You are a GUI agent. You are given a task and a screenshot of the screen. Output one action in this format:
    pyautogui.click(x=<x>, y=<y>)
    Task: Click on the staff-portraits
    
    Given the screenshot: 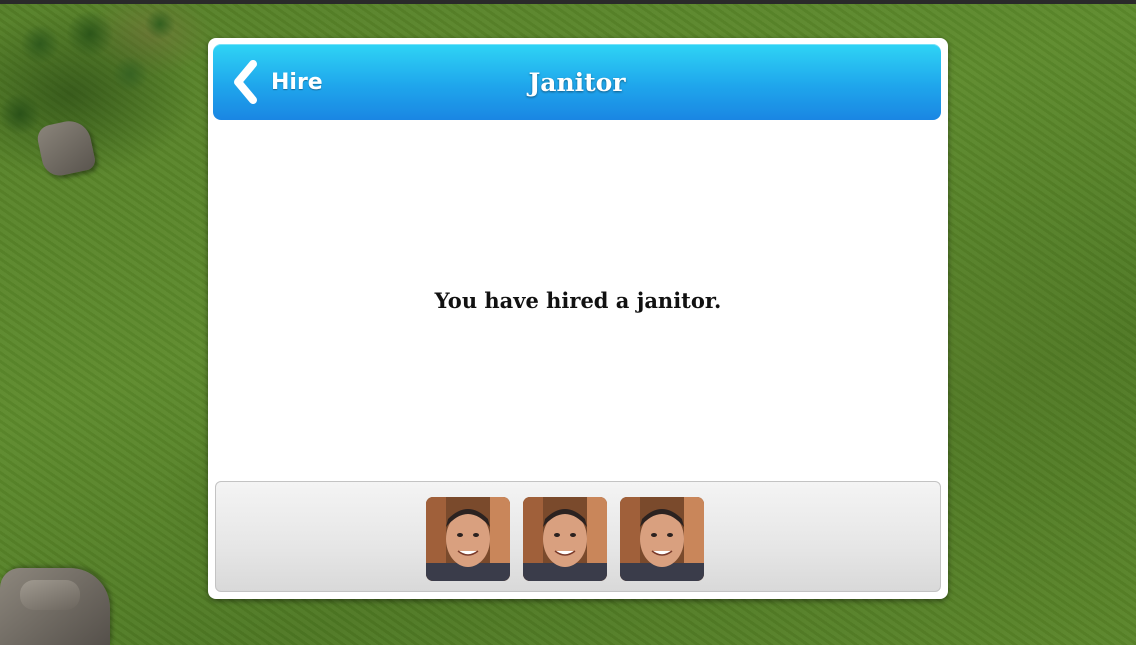 What is the action you would take?
    pyautogui.click(x=565, y=539)
    